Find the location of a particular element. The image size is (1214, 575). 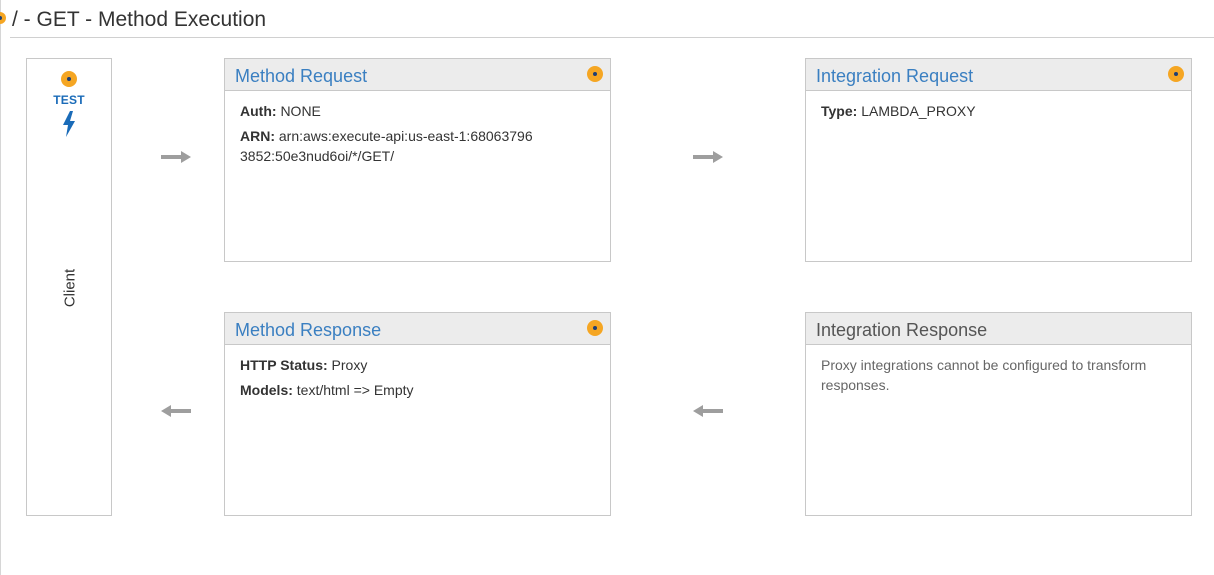

integration-response-header: Integration Response is located at coordinates (998, 329).